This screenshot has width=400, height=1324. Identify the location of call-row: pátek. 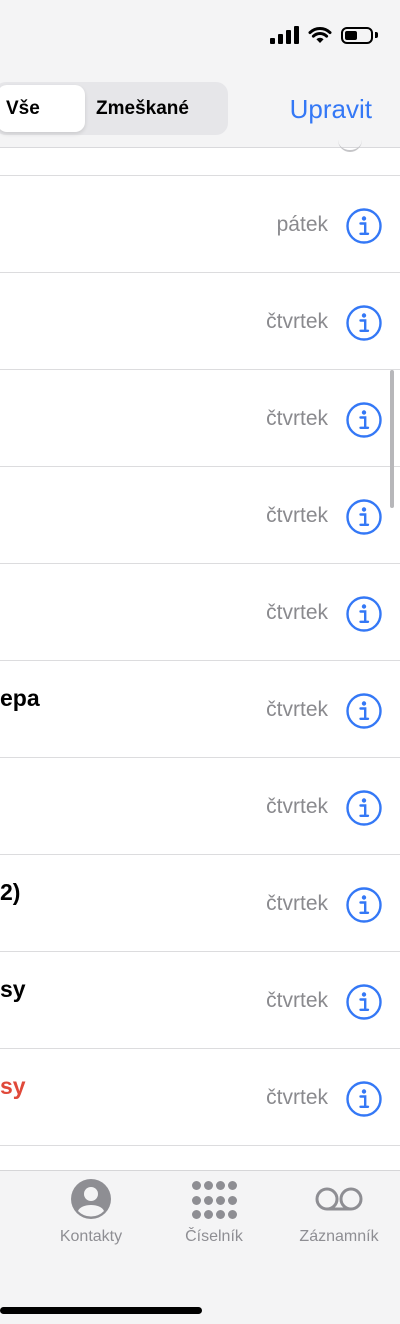
(200, 224).